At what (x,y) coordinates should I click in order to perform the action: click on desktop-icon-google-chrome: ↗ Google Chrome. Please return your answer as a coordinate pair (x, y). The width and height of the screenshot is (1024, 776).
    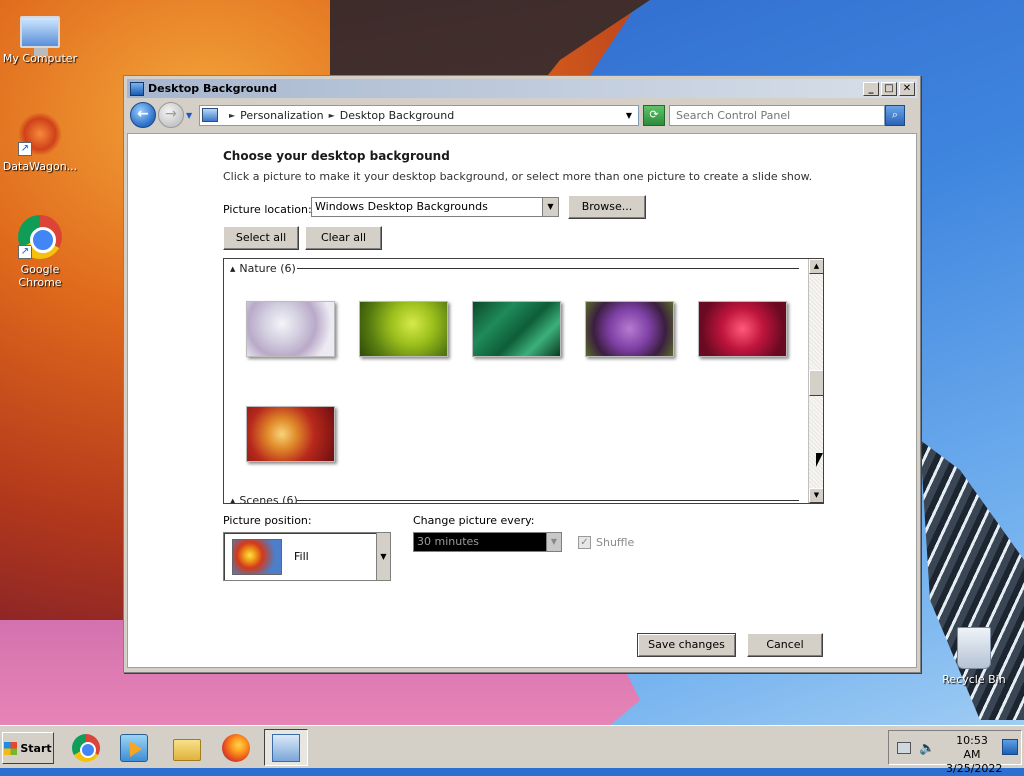
    Looking at the image, I should click on (40, 252).